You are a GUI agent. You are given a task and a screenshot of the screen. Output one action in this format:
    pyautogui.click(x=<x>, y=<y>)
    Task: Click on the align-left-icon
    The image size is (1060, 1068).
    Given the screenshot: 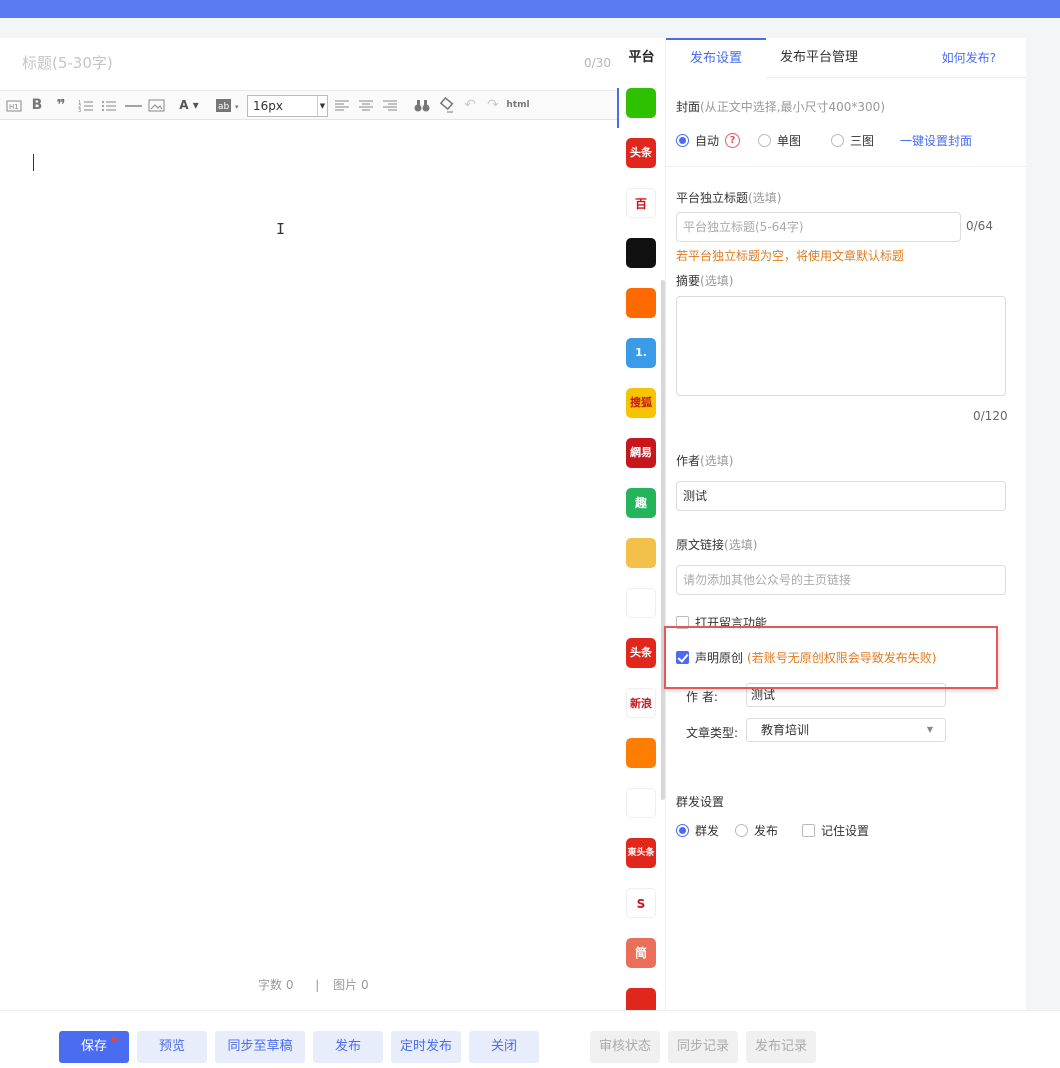 What is the action you would take?
    pyautogui.click(x=342, y=105)
    